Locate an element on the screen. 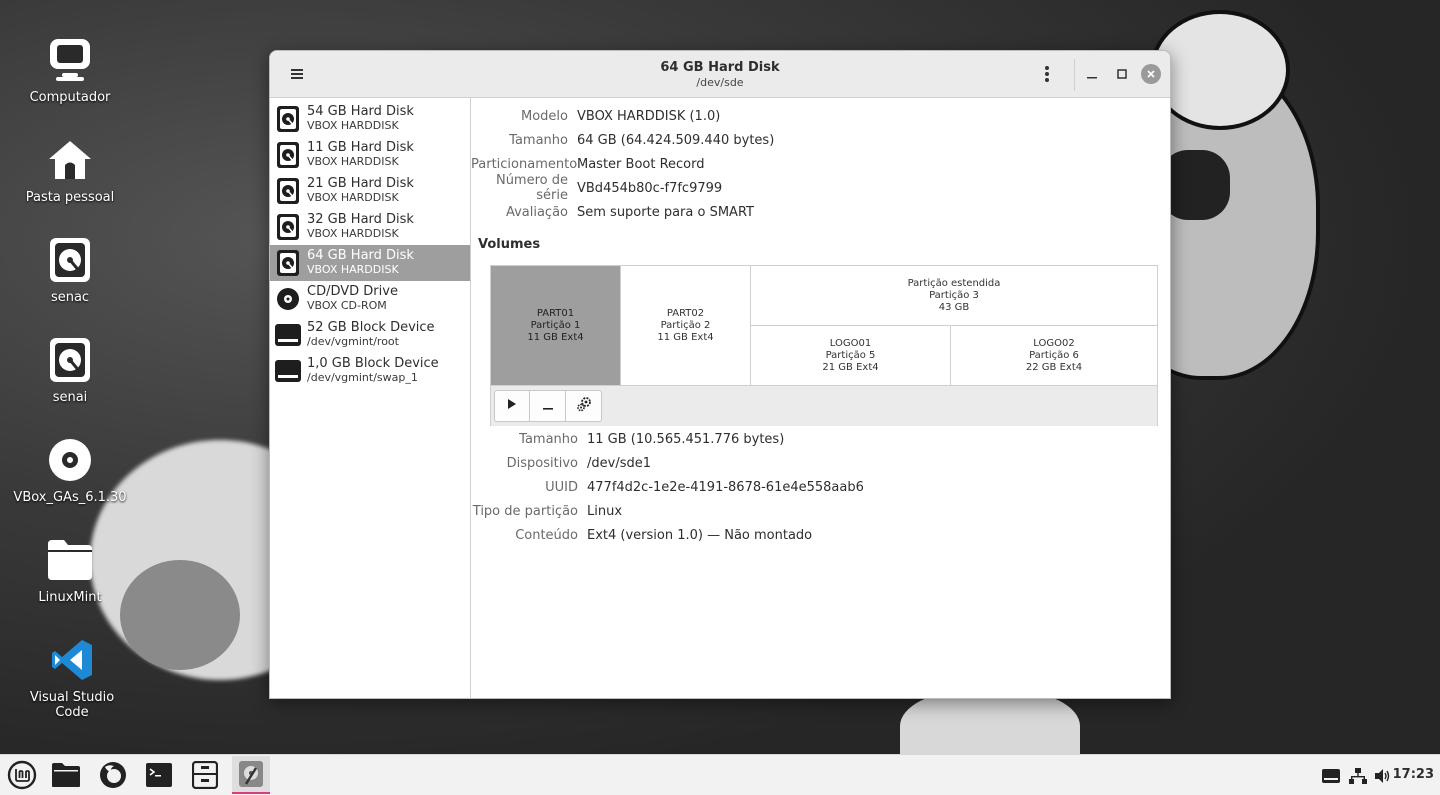 This screenshot has width=1440, height=795. info-model: Modelo VBOX HARDDISK (1.0) is located at coordinates (595, 116).